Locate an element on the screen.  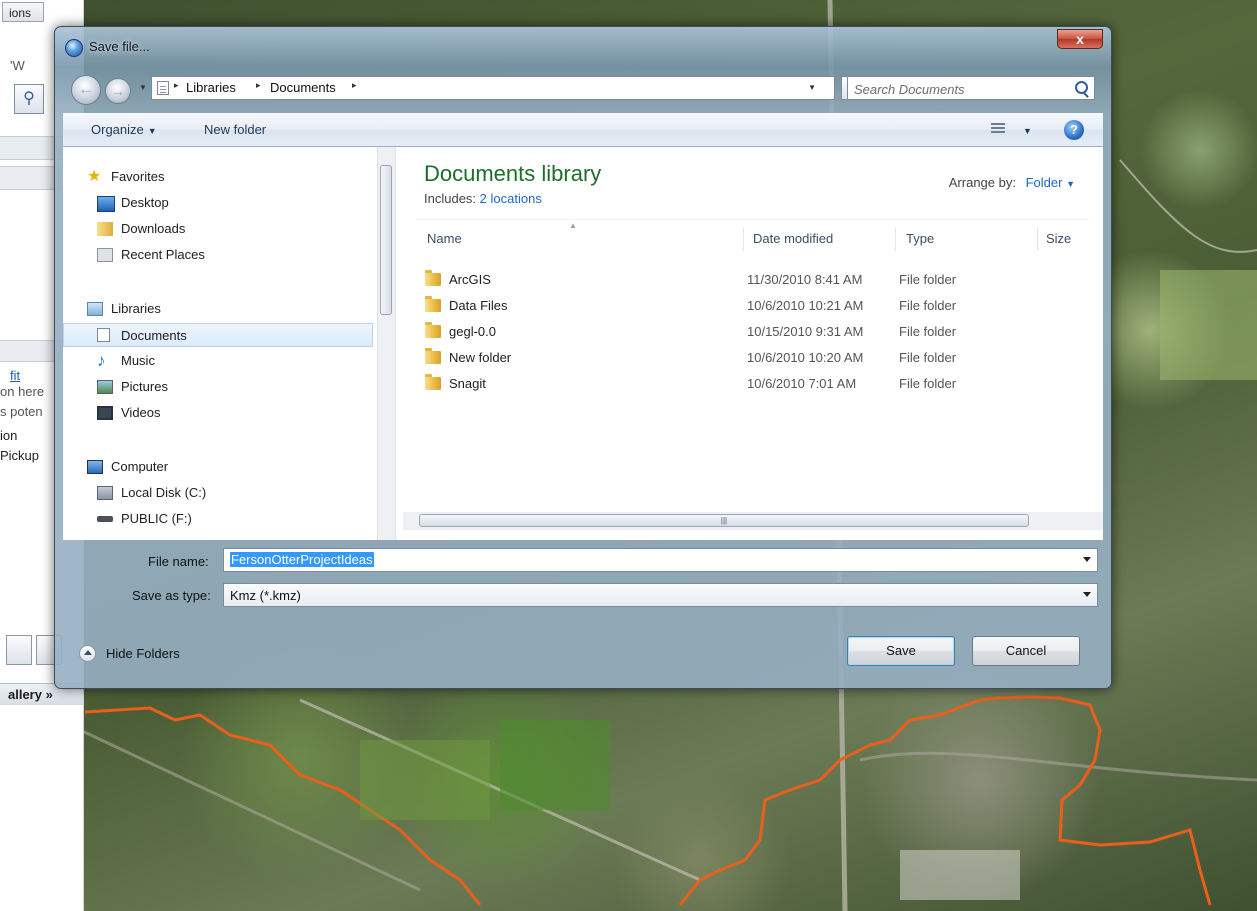
scrollbar-track: ||| is located at coordinates (753, 521).